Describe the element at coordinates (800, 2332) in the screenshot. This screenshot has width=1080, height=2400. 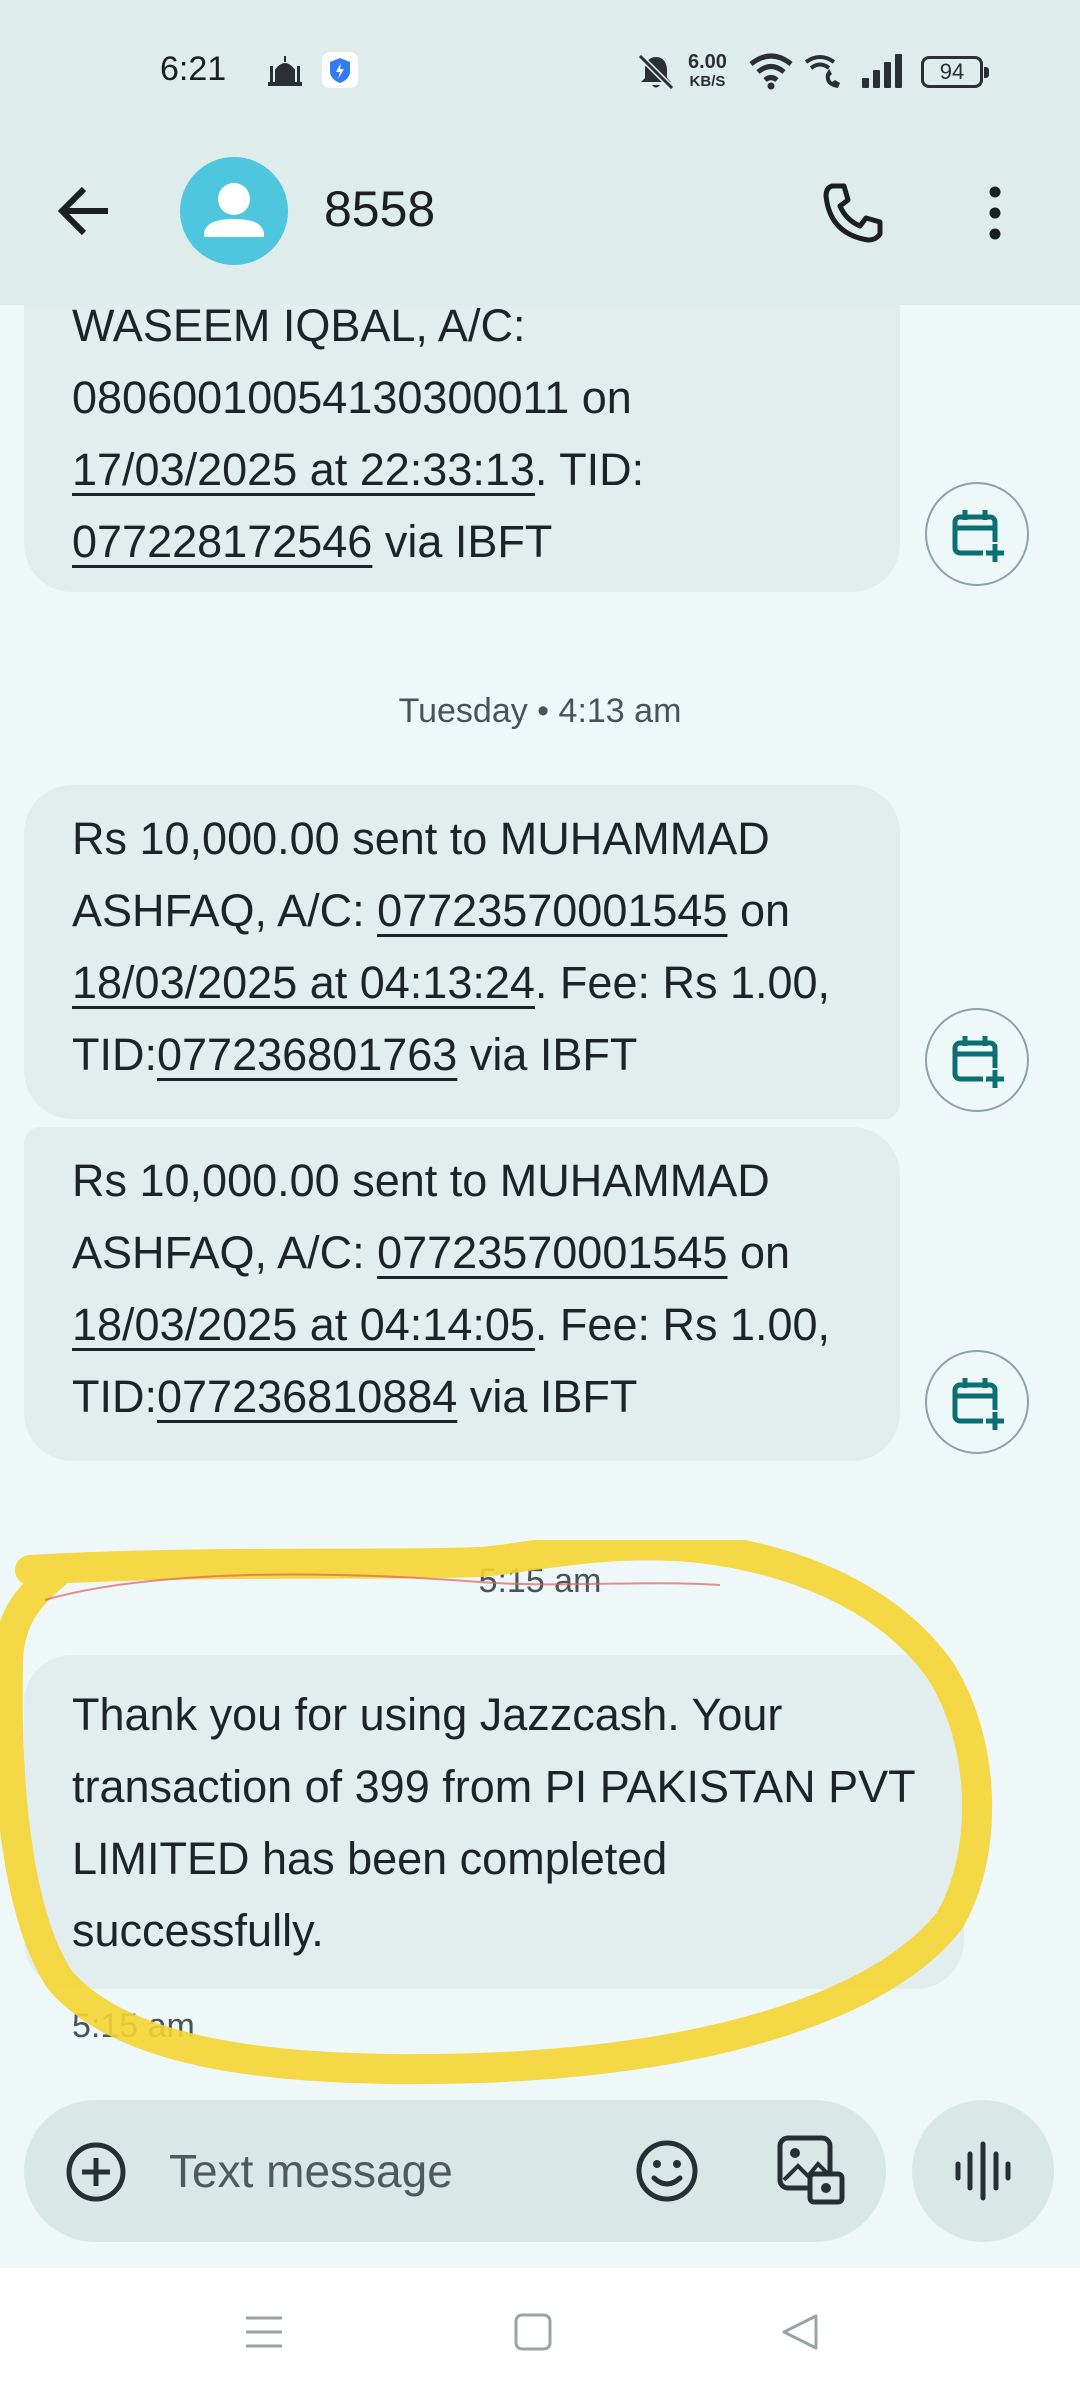
I see `back-icon` at that location.